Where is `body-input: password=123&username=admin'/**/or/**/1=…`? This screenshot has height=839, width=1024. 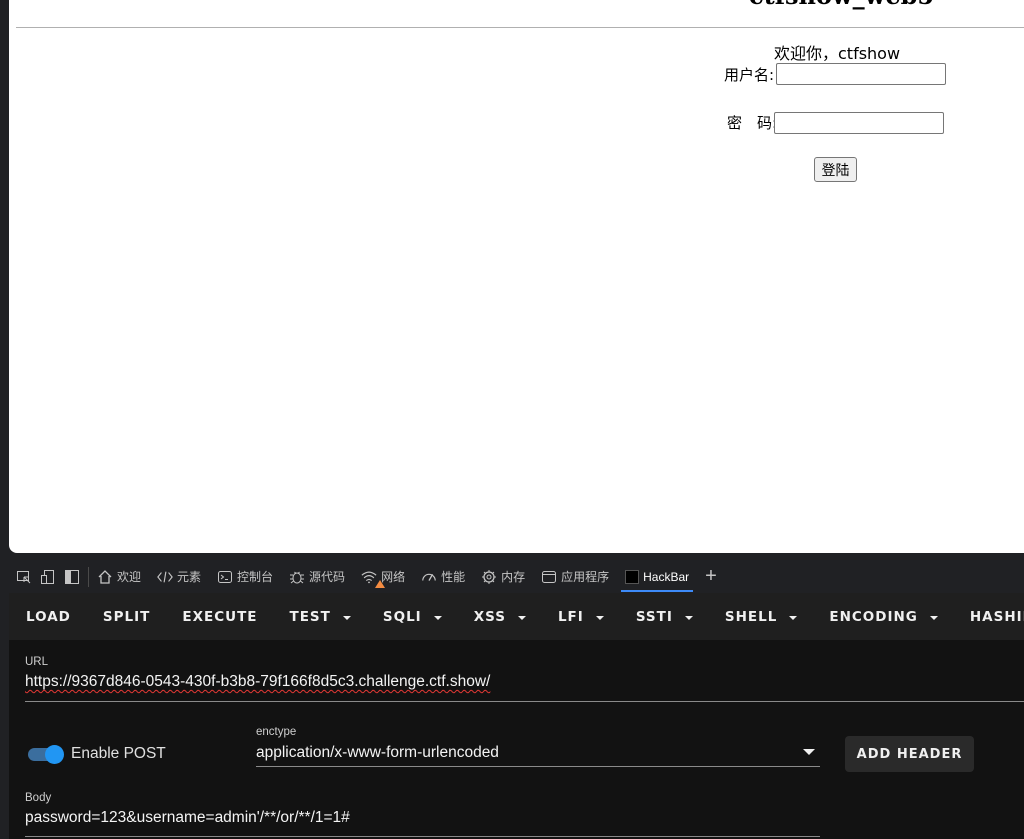 body-input: password=123&username=admin'/**/or/**/1=… is located at coordinates (187, 818).